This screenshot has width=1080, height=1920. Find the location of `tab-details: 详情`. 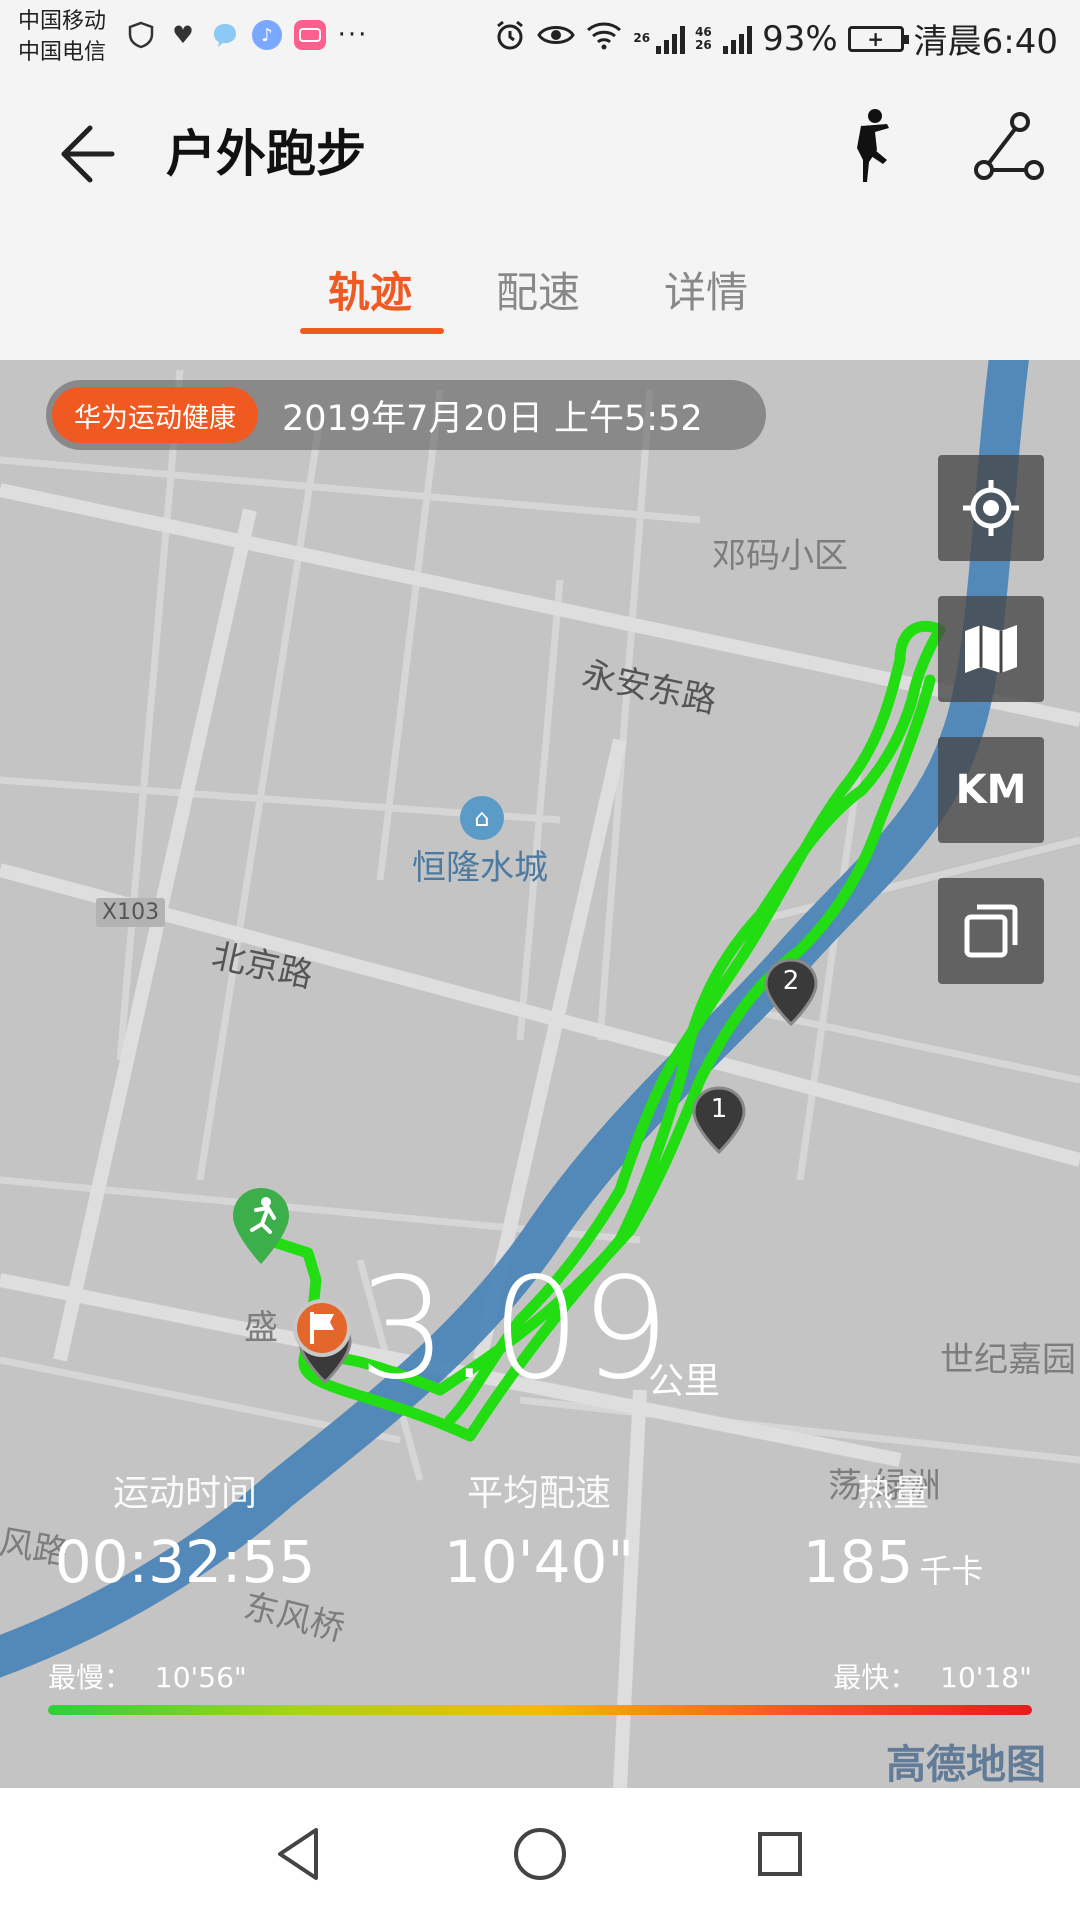

tab-details: 详情 is located at coordinates (706, 289).